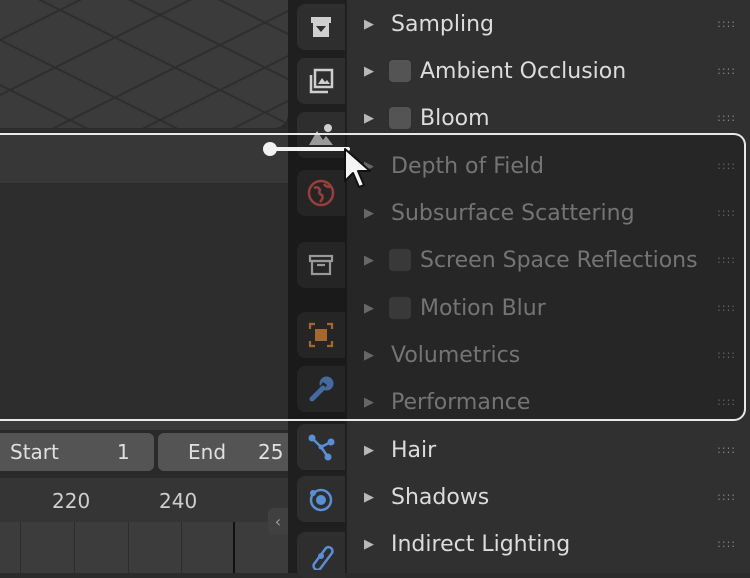  I want to click on end-frame-field: End 25, so click(223, 452).